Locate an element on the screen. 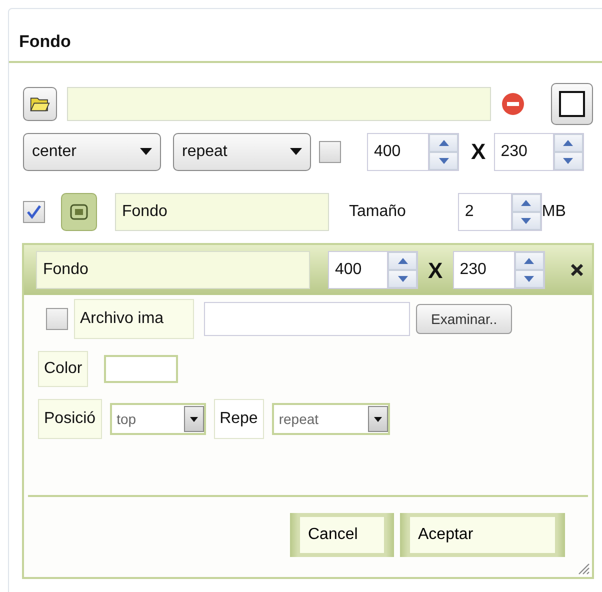 This screenshot has width=602, height=592. close-icon is located at coordinates (576, 270).